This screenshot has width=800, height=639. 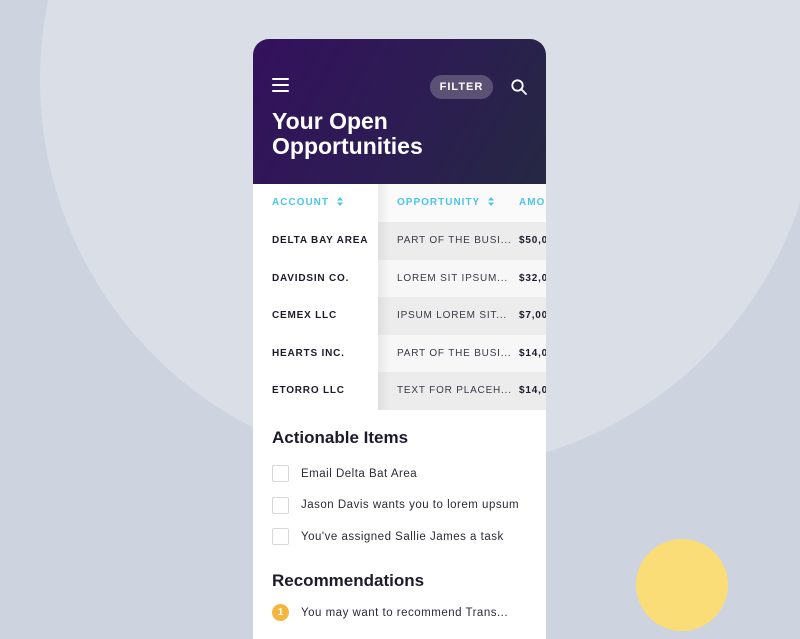 I want to click on table-row: LOREM SIT IPSUM... $32,0, so click(x=462, y=278).